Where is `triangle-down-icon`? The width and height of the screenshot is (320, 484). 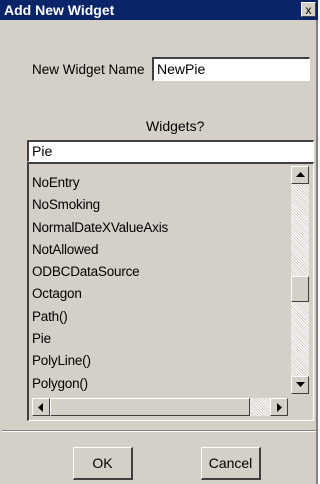 triangle-down-icon is located at coordinates (300, 384).